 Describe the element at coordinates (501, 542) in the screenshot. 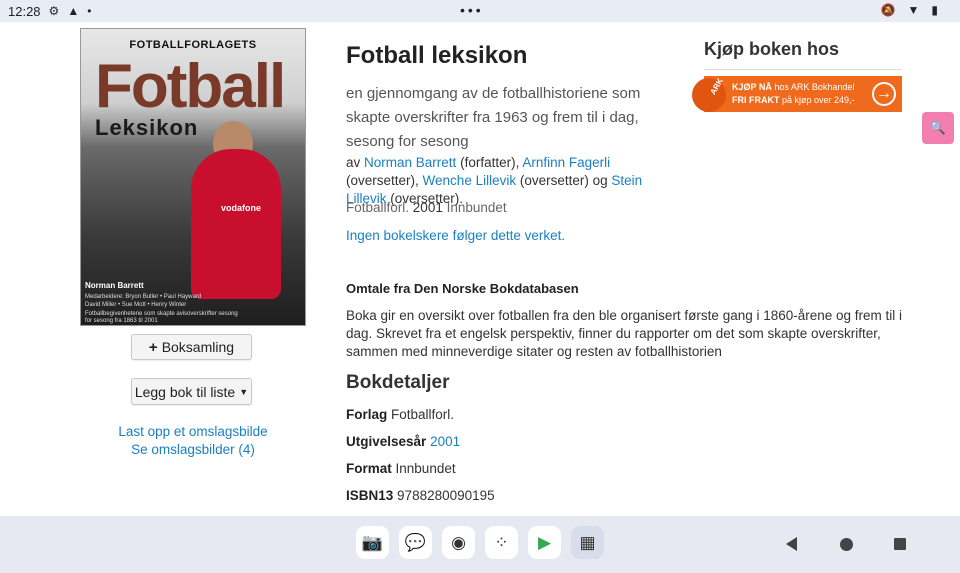

I see `assistant-app-icon: ⁘` at that location.